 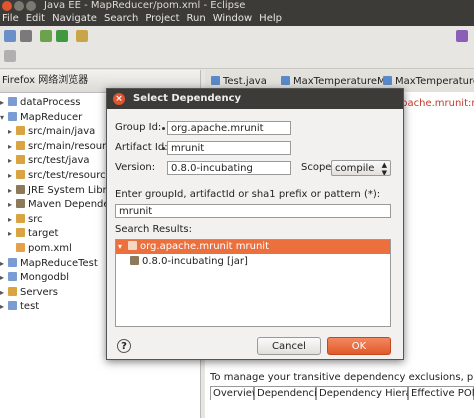 I want to click on tree-item: ▸ src/test/resources, so click(x=62, y=176).